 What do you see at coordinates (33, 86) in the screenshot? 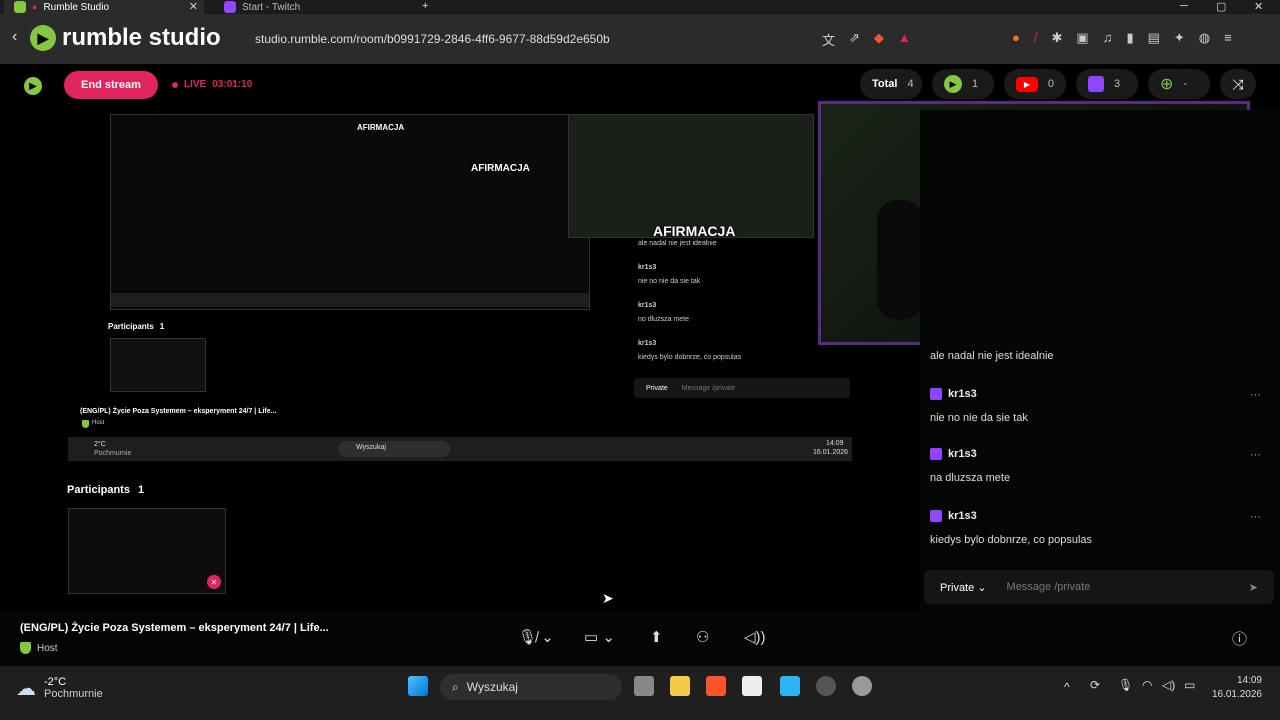
I see `rumble-home-icon: ▶` at bounding box center [33, 86].